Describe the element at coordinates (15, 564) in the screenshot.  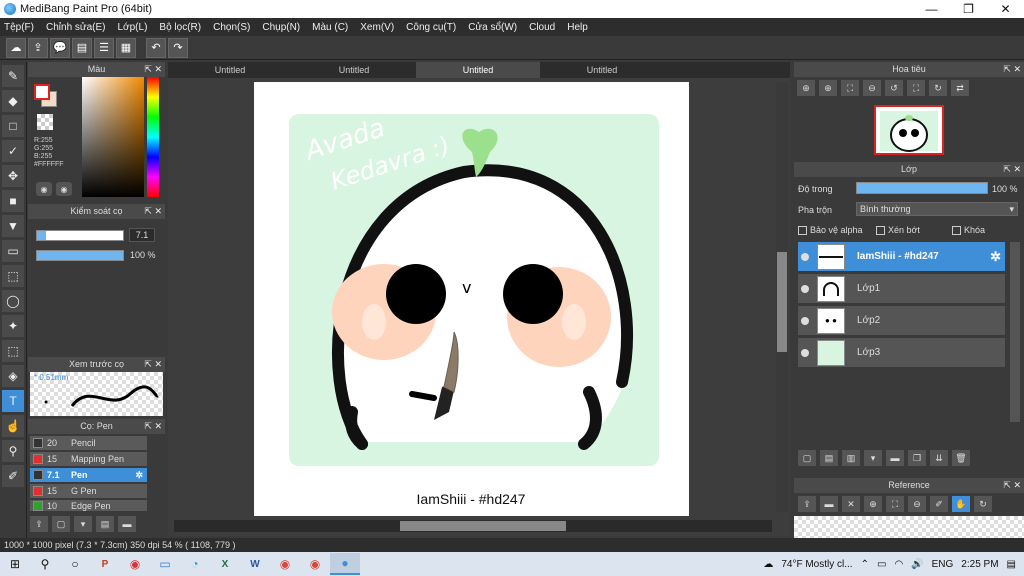
I see `windows-start-icon: ⊞` at that location.